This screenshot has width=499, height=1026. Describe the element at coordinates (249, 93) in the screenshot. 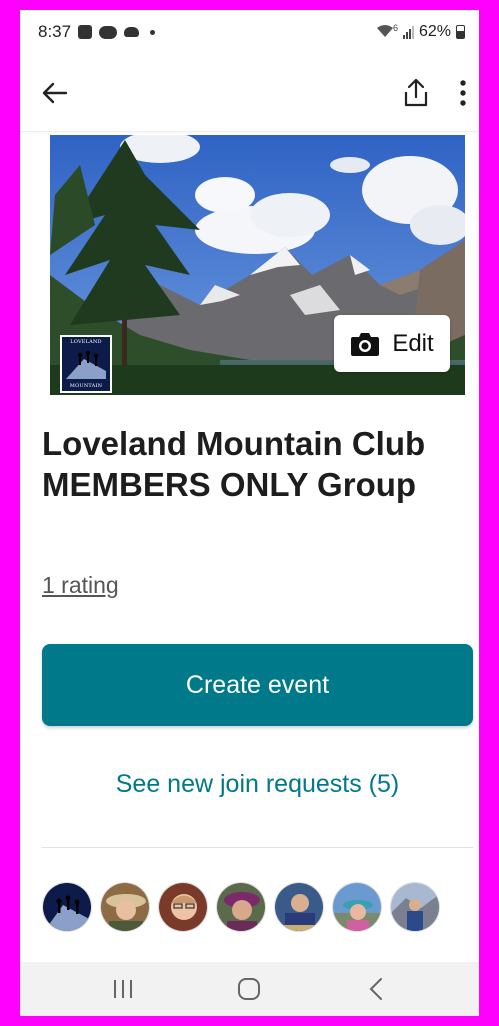

I see `app-bar` at that location.